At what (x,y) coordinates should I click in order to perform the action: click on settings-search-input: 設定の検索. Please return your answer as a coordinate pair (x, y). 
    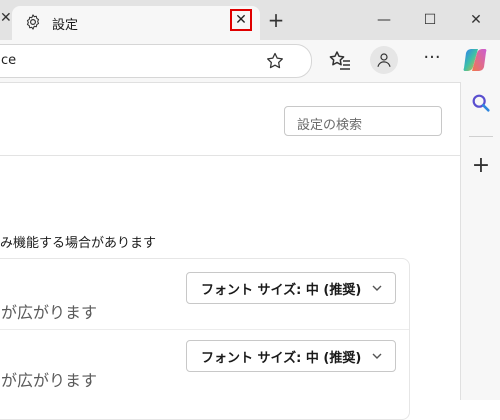
    Looking at the image, I should click on (363, 121).